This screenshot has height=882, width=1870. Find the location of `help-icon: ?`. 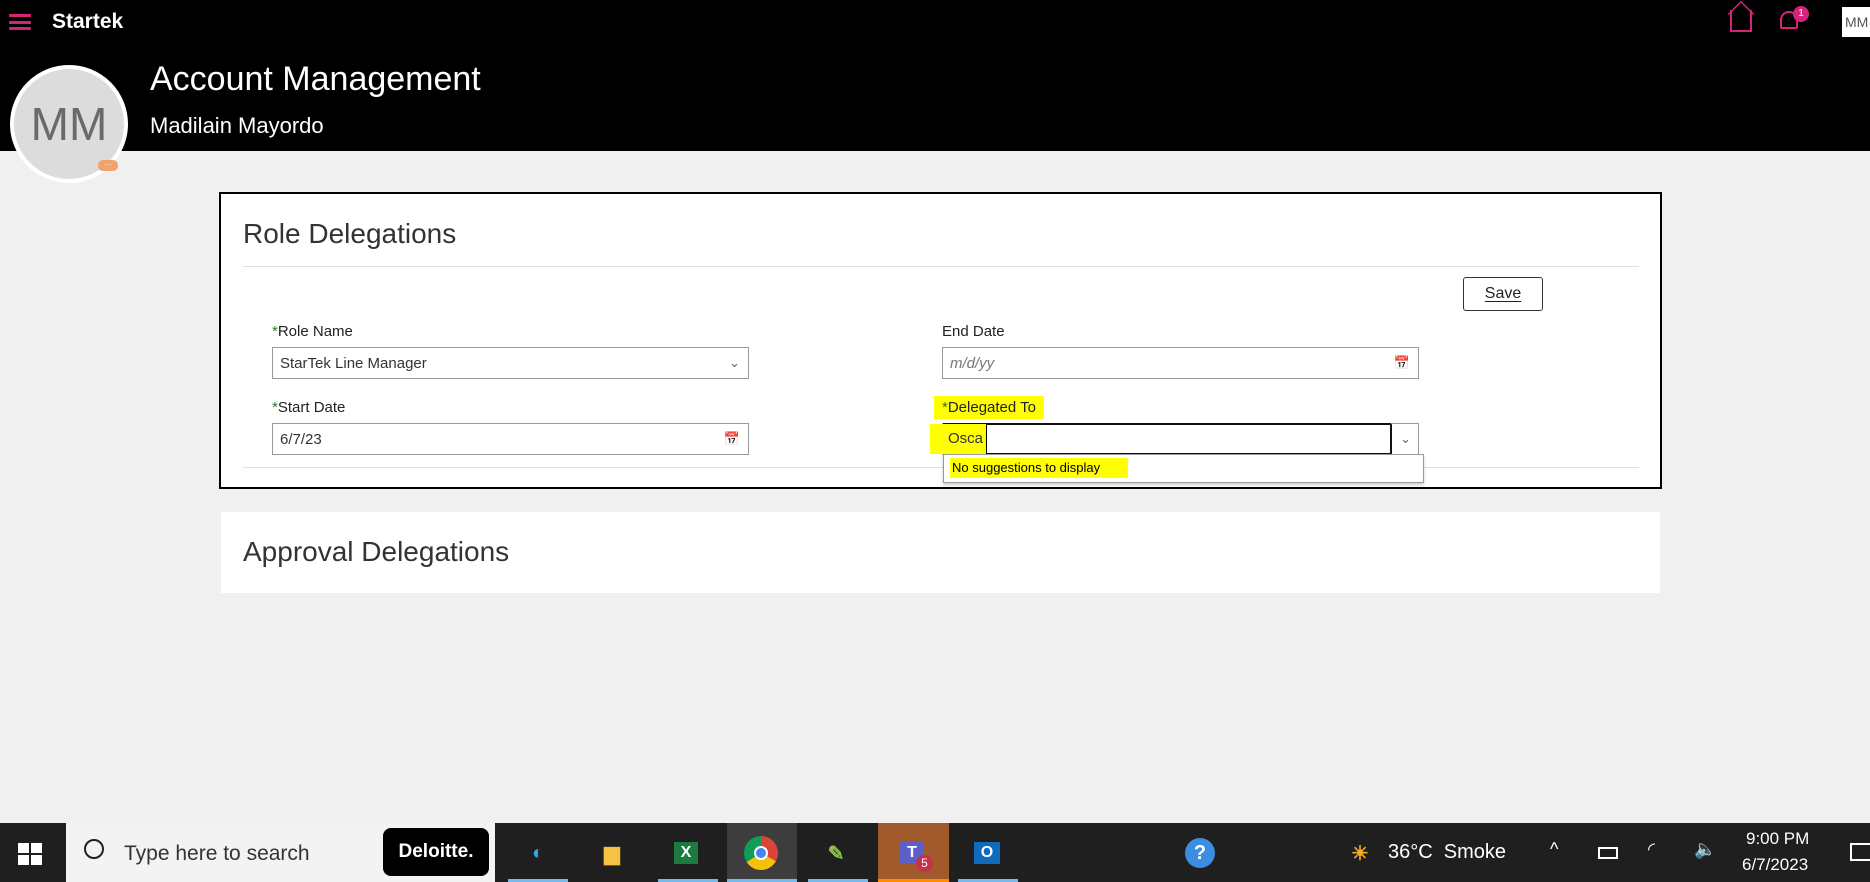

help-icon: ? is located at coordinates (1200, 853).